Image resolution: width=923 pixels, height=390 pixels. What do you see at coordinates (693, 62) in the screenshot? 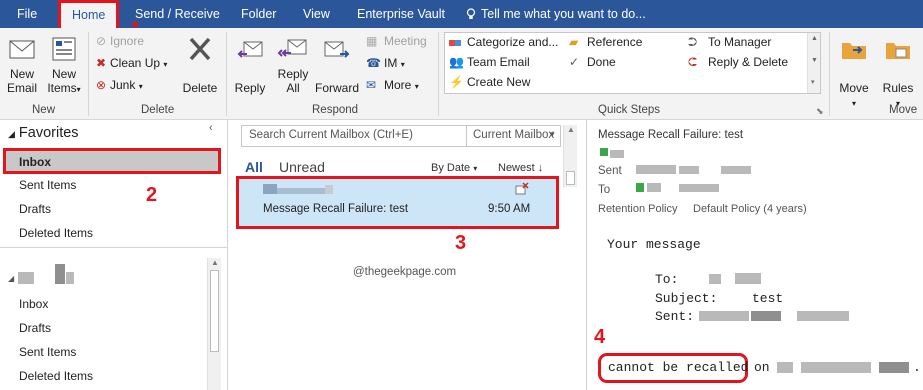
I see `reply-delete-icon: ⮈` at bounding box center [693, 62].